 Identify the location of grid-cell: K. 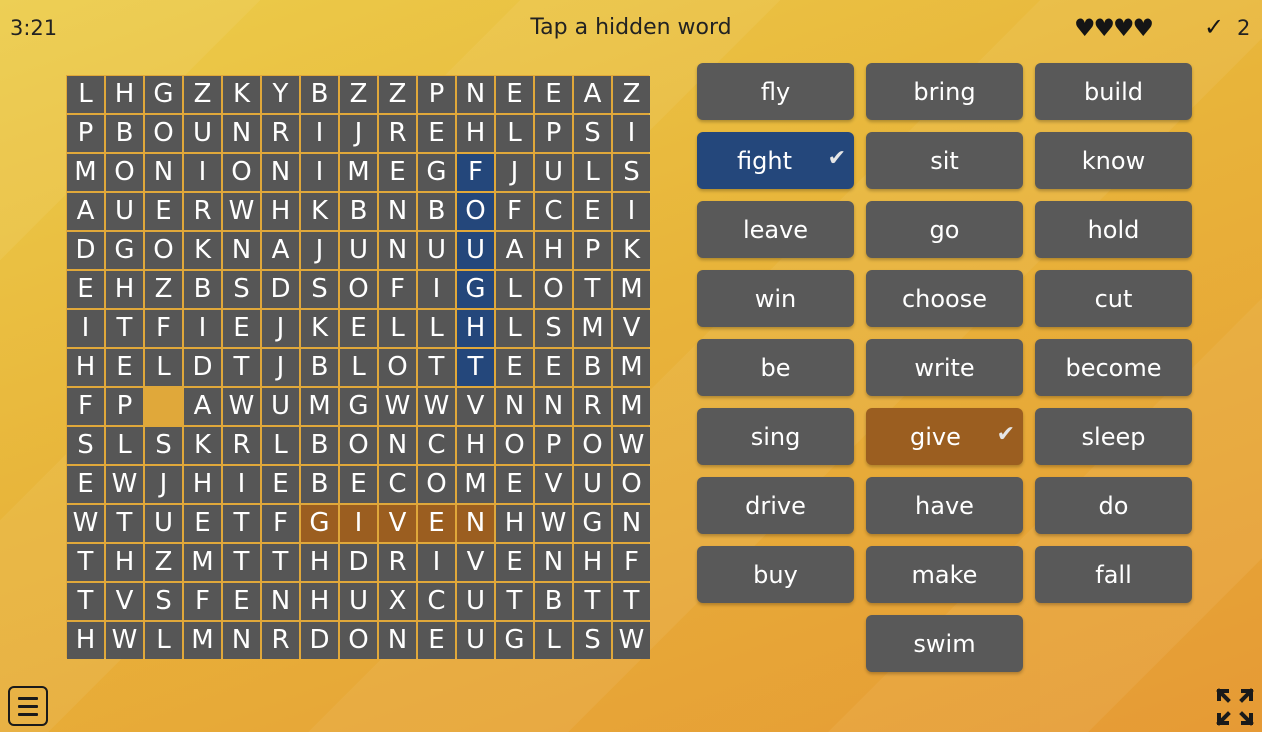
(202, 250).